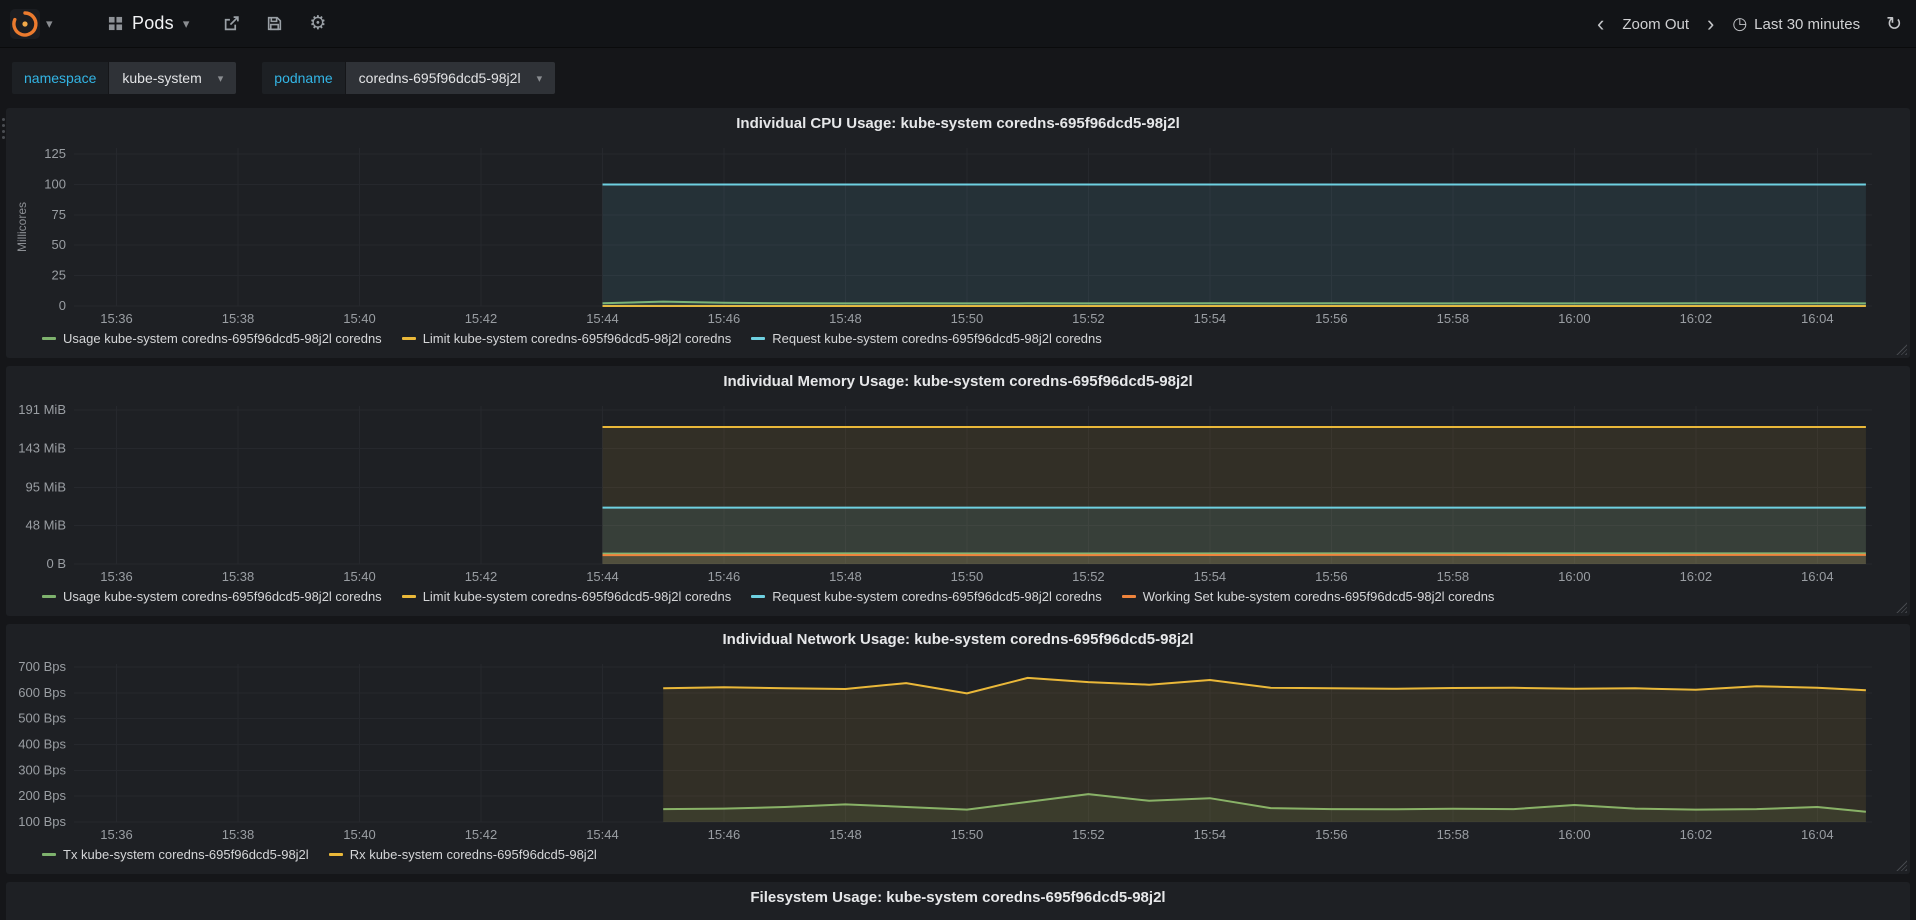 The height and width of the screenshot is (920, 1916). I want to click on chevron-left-icon: ‹, so click(1600, 24).